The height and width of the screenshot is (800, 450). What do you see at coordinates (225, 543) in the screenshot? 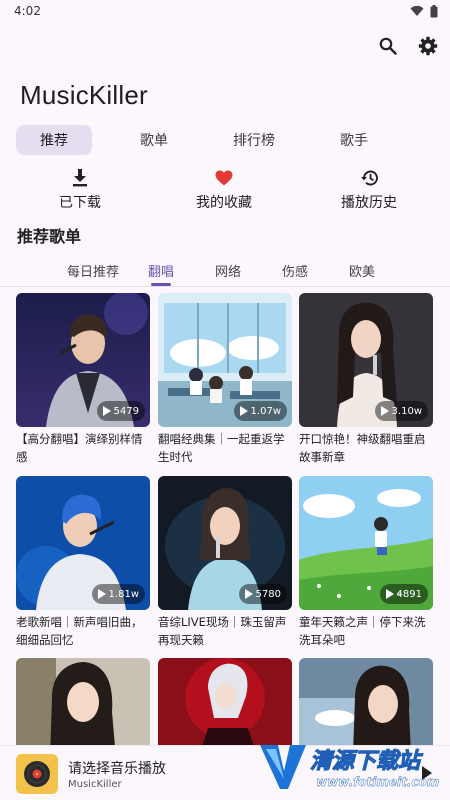
I see `playlist-cover: 5780` at bounding box center [225, 543].